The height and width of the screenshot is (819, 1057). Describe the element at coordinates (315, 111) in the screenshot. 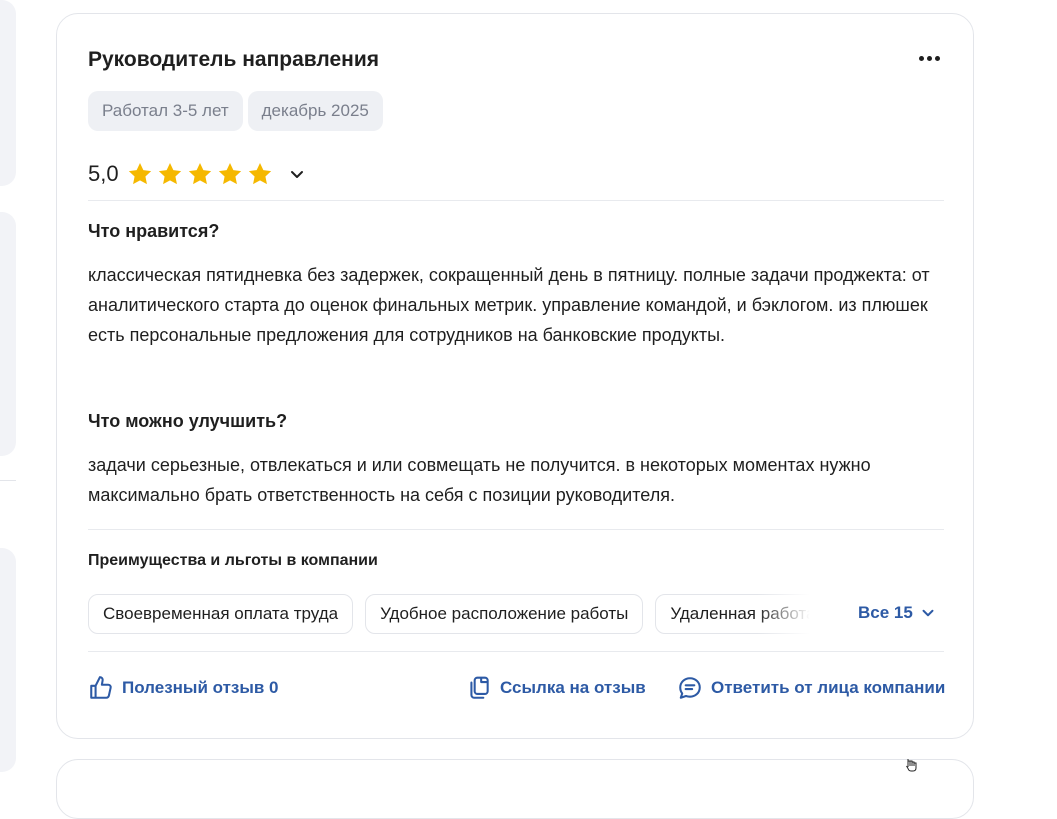

I see `tag-date: декабрь 2025` at that location.